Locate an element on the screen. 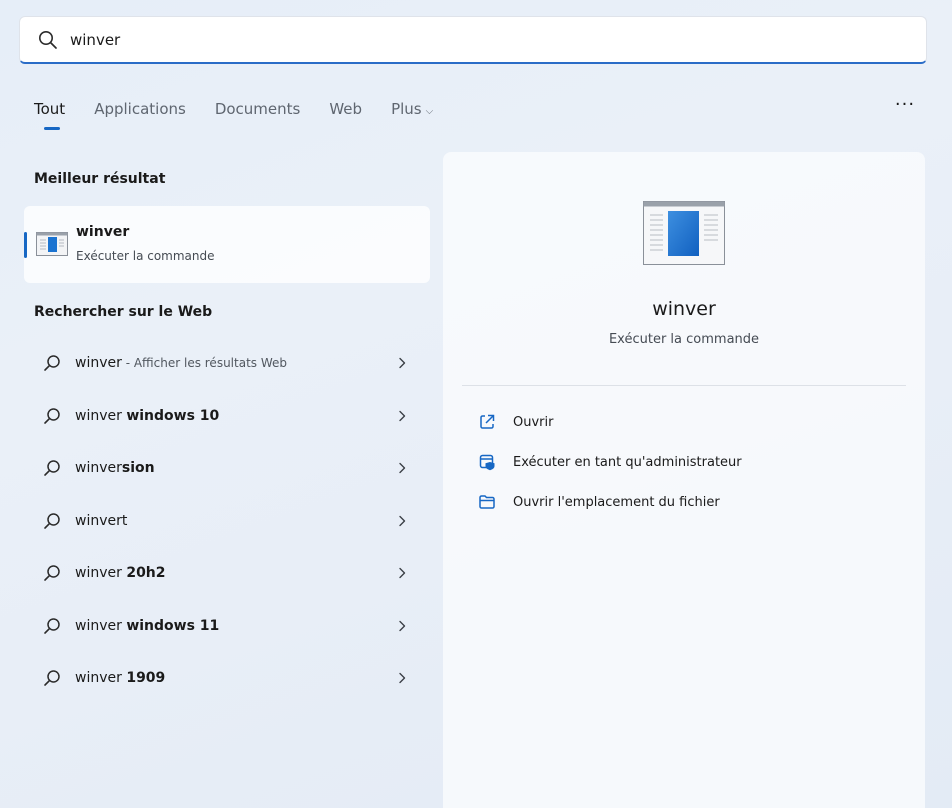  web-result-suggestion: 20h2 is located at coordinates (146, 573).